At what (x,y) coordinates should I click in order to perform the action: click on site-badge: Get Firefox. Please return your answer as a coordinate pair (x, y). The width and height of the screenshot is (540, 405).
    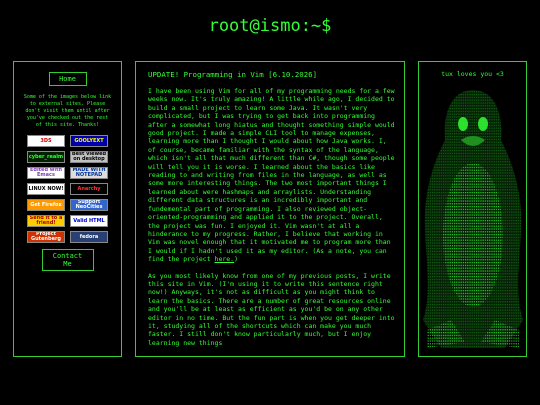
    Looking at the image, I should click on (46, 205).